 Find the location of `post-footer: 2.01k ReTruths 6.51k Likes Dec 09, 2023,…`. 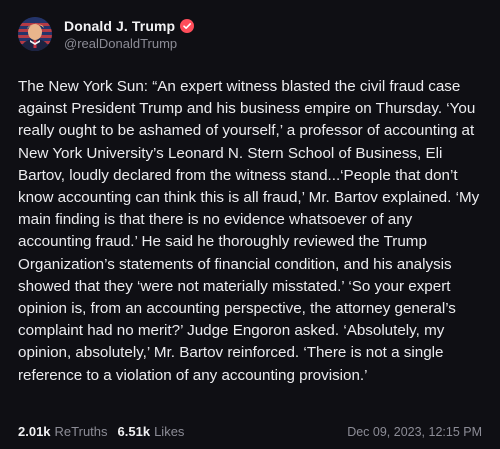

post-footer: 2.01k ReTruths 6.51k Likes Dec 09, 2023,… is located at coordinates (250, 431).